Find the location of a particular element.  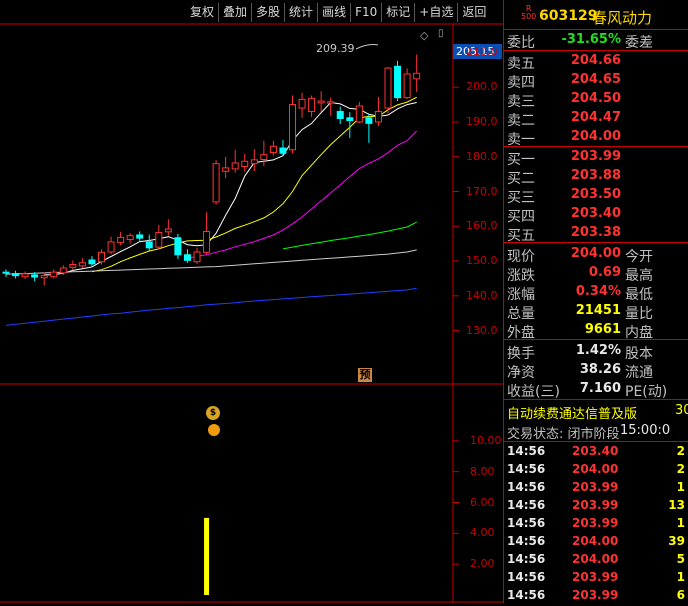

chart-toolbar: 复权 叠加 多股 统计 画线 F10 标记 +自选 返回 is located at coordinates (338, 13).